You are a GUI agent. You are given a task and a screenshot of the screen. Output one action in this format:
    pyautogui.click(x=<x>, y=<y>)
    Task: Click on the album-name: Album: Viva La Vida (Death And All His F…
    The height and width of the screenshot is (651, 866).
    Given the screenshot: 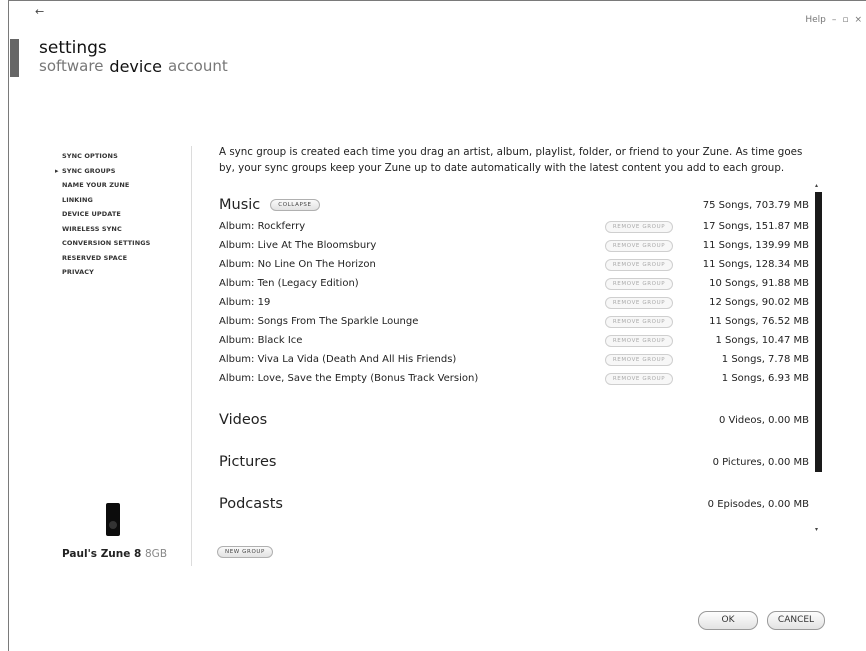 What is the action you would take?
    pyautogui.click(x=338, y=359)
    